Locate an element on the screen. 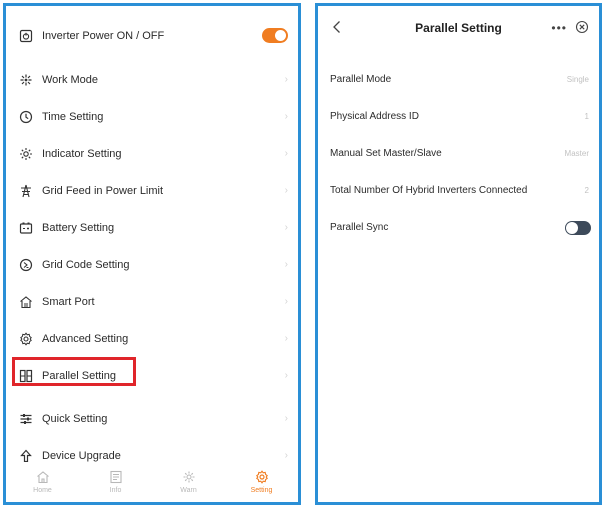  home-icon is located at coordinates (42, 477).